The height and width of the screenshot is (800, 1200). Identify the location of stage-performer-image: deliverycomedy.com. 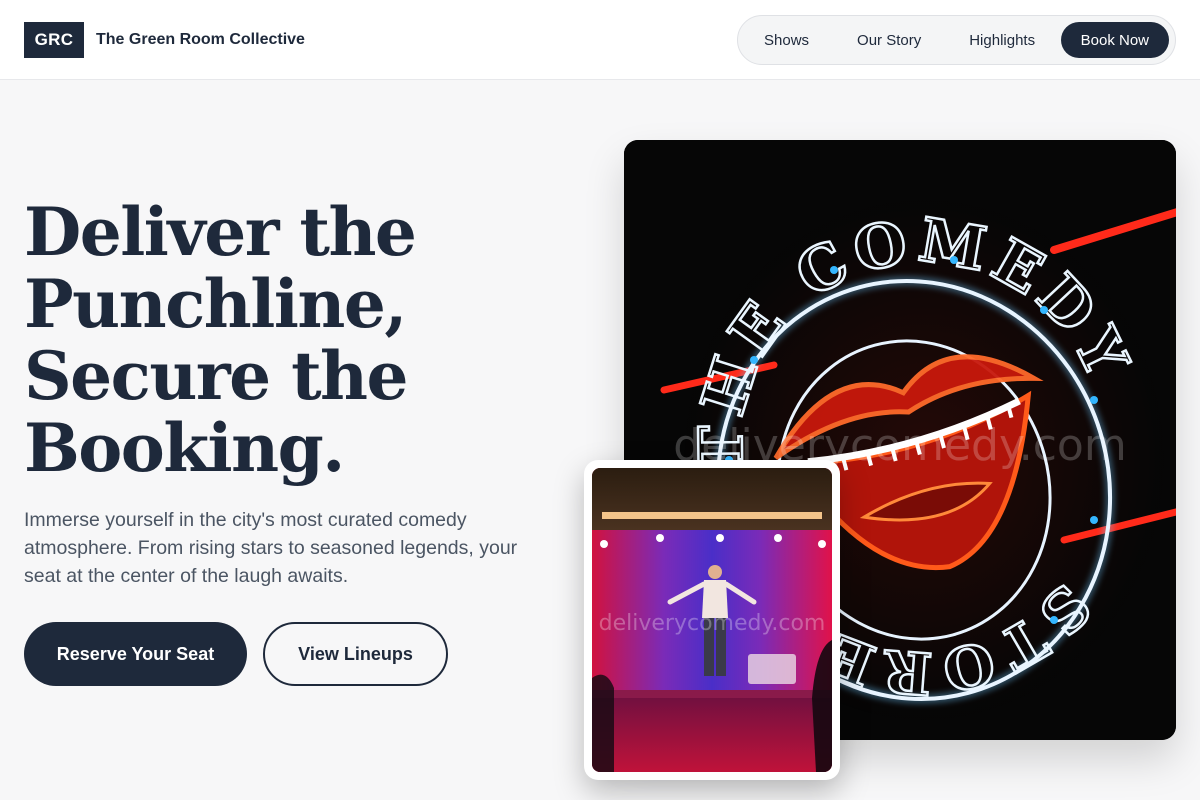
(712, 620).